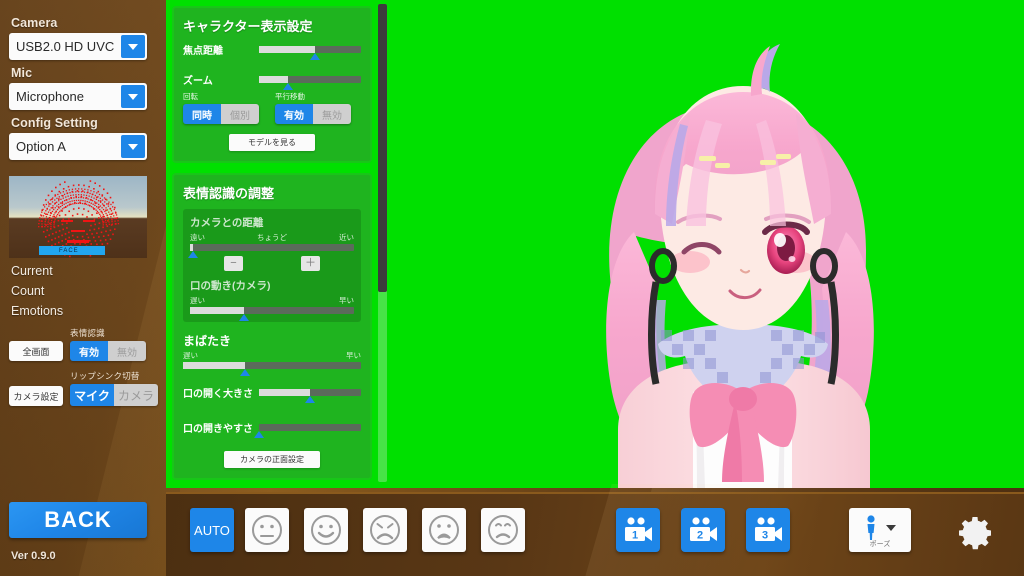 The width and height of the screenshot is (1024, 576). I want to click on mouth-open-size-label: 口の開く大きさ, so click(218, 394).